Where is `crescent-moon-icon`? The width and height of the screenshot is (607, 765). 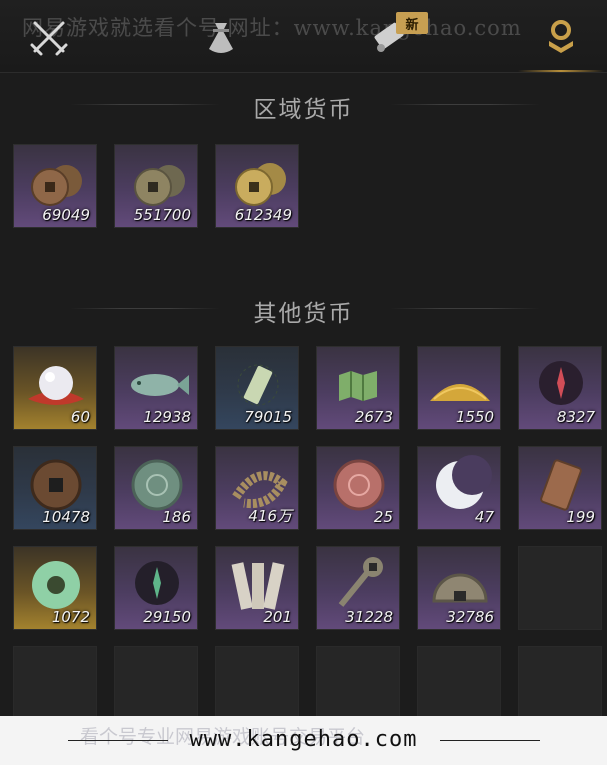 crescent-moon-icon is located at coordinates (464, 482).